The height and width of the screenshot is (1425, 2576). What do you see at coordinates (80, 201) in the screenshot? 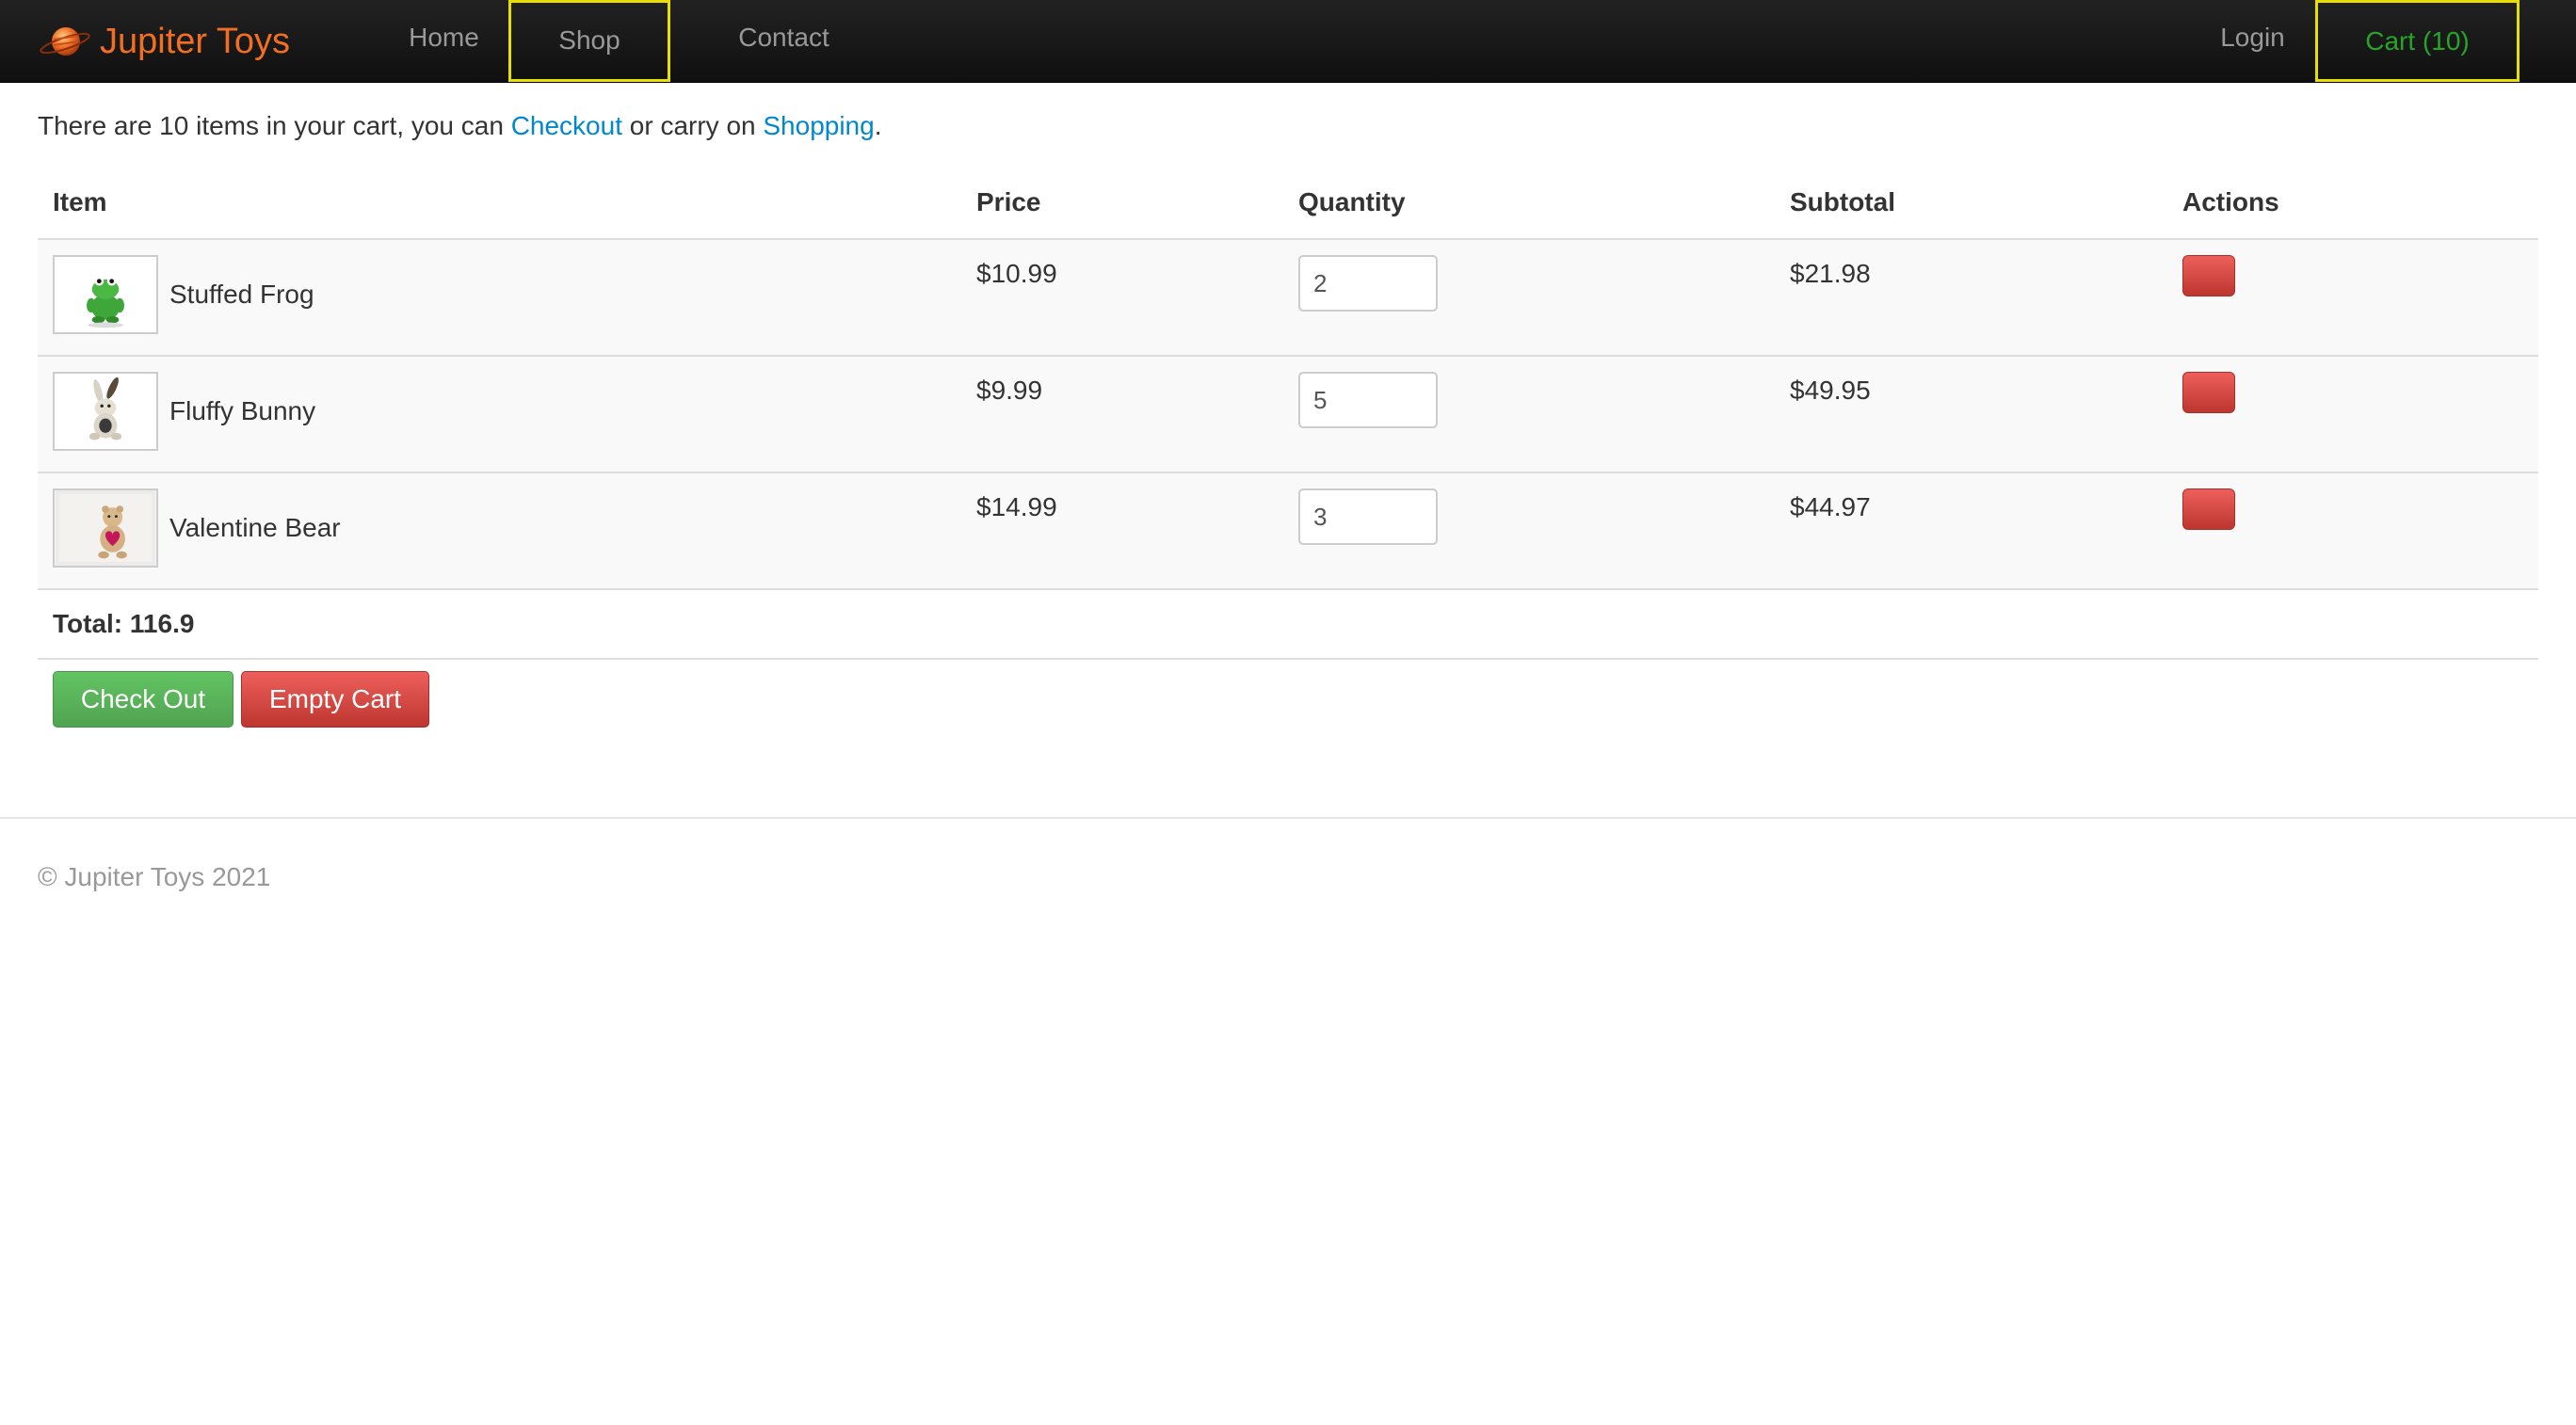
I see `header-item: Item` at bounding box center [80, 201].